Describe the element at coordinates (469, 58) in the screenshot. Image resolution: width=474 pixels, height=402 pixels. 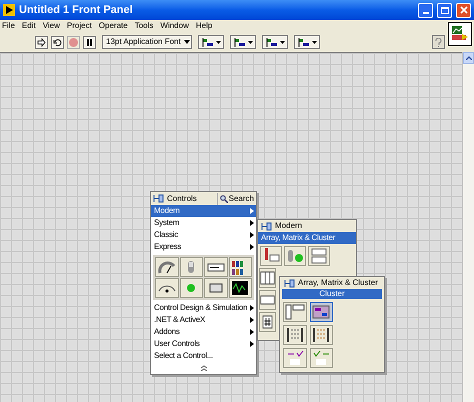
I see `scroll-up-icon` at that location.